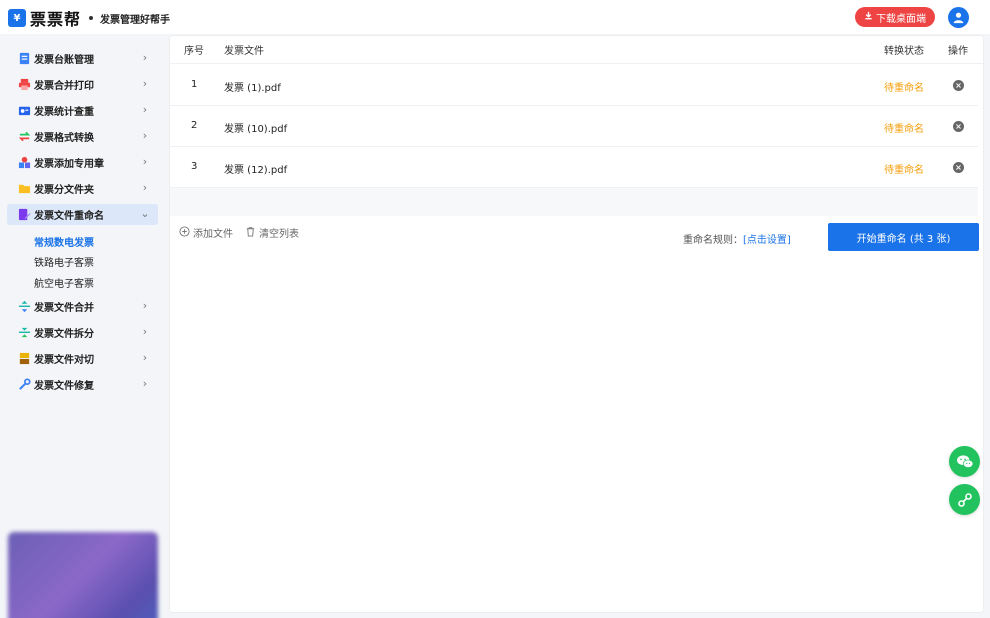 The height and width of the screenshot is (618, 990). Describe the element at coordinates (244, 51) in the screenshot. I see `column-header-file: 发票文件` at that location.